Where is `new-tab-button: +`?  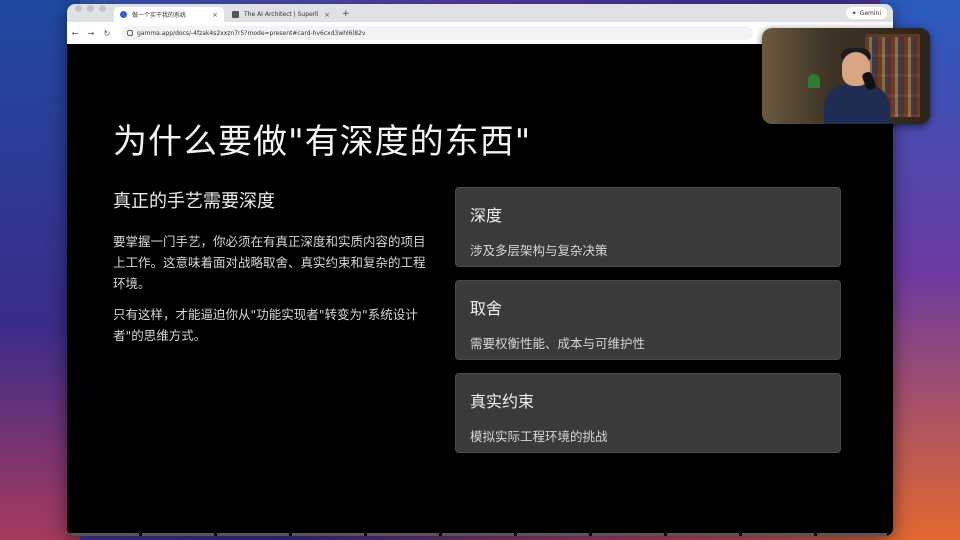 new-tab-button: + is located at coordinates (347, 15).